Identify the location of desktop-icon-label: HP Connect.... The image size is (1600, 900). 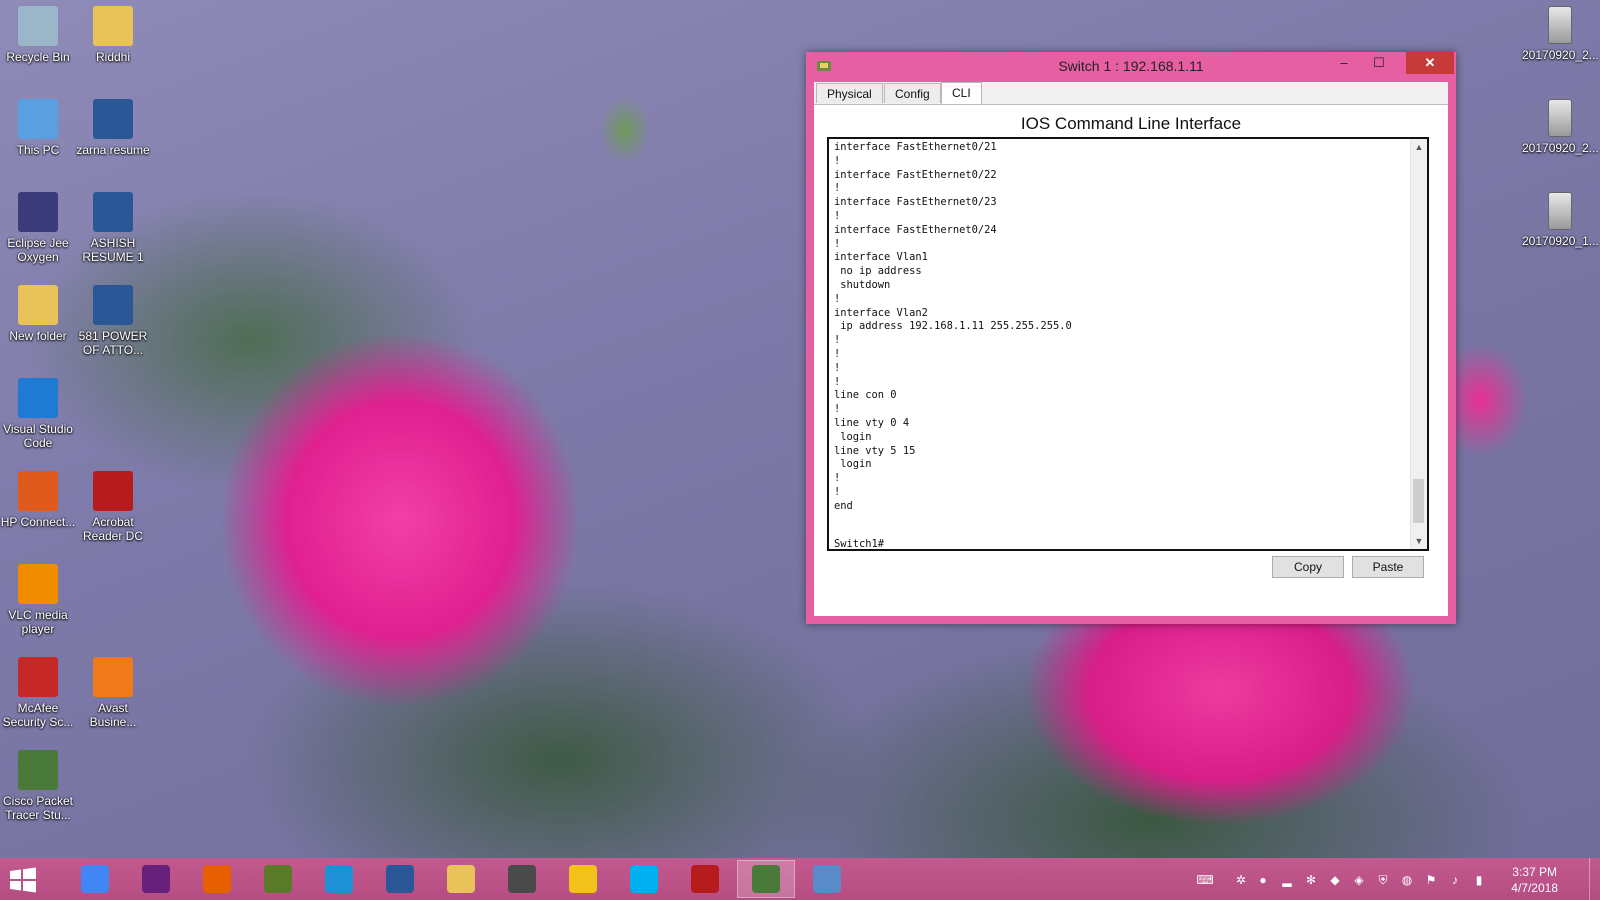
(38, 522).